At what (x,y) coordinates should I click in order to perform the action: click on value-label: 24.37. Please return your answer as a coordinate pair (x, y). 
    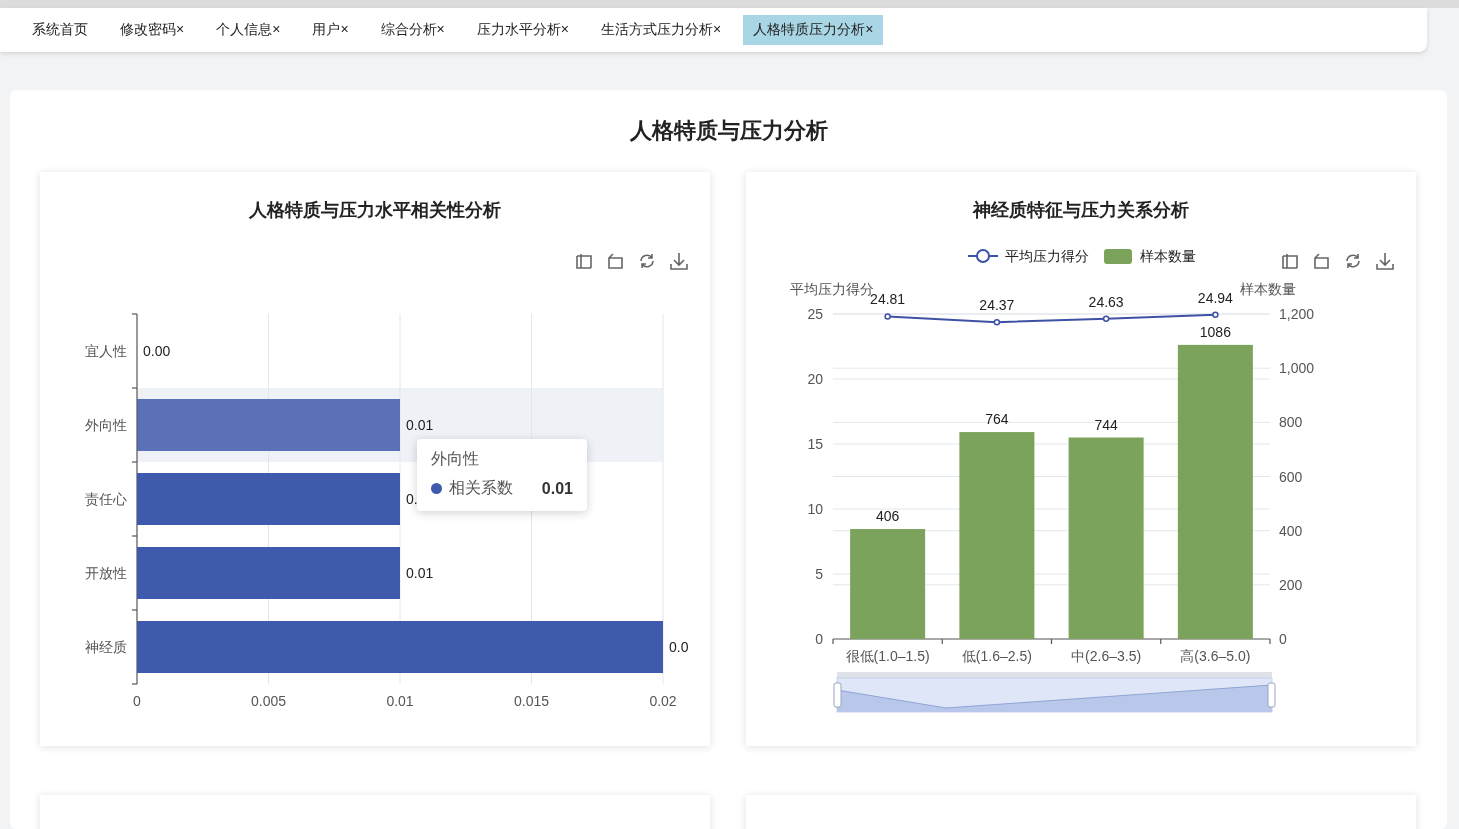
    Looking at the image, I should click on (997, 305).